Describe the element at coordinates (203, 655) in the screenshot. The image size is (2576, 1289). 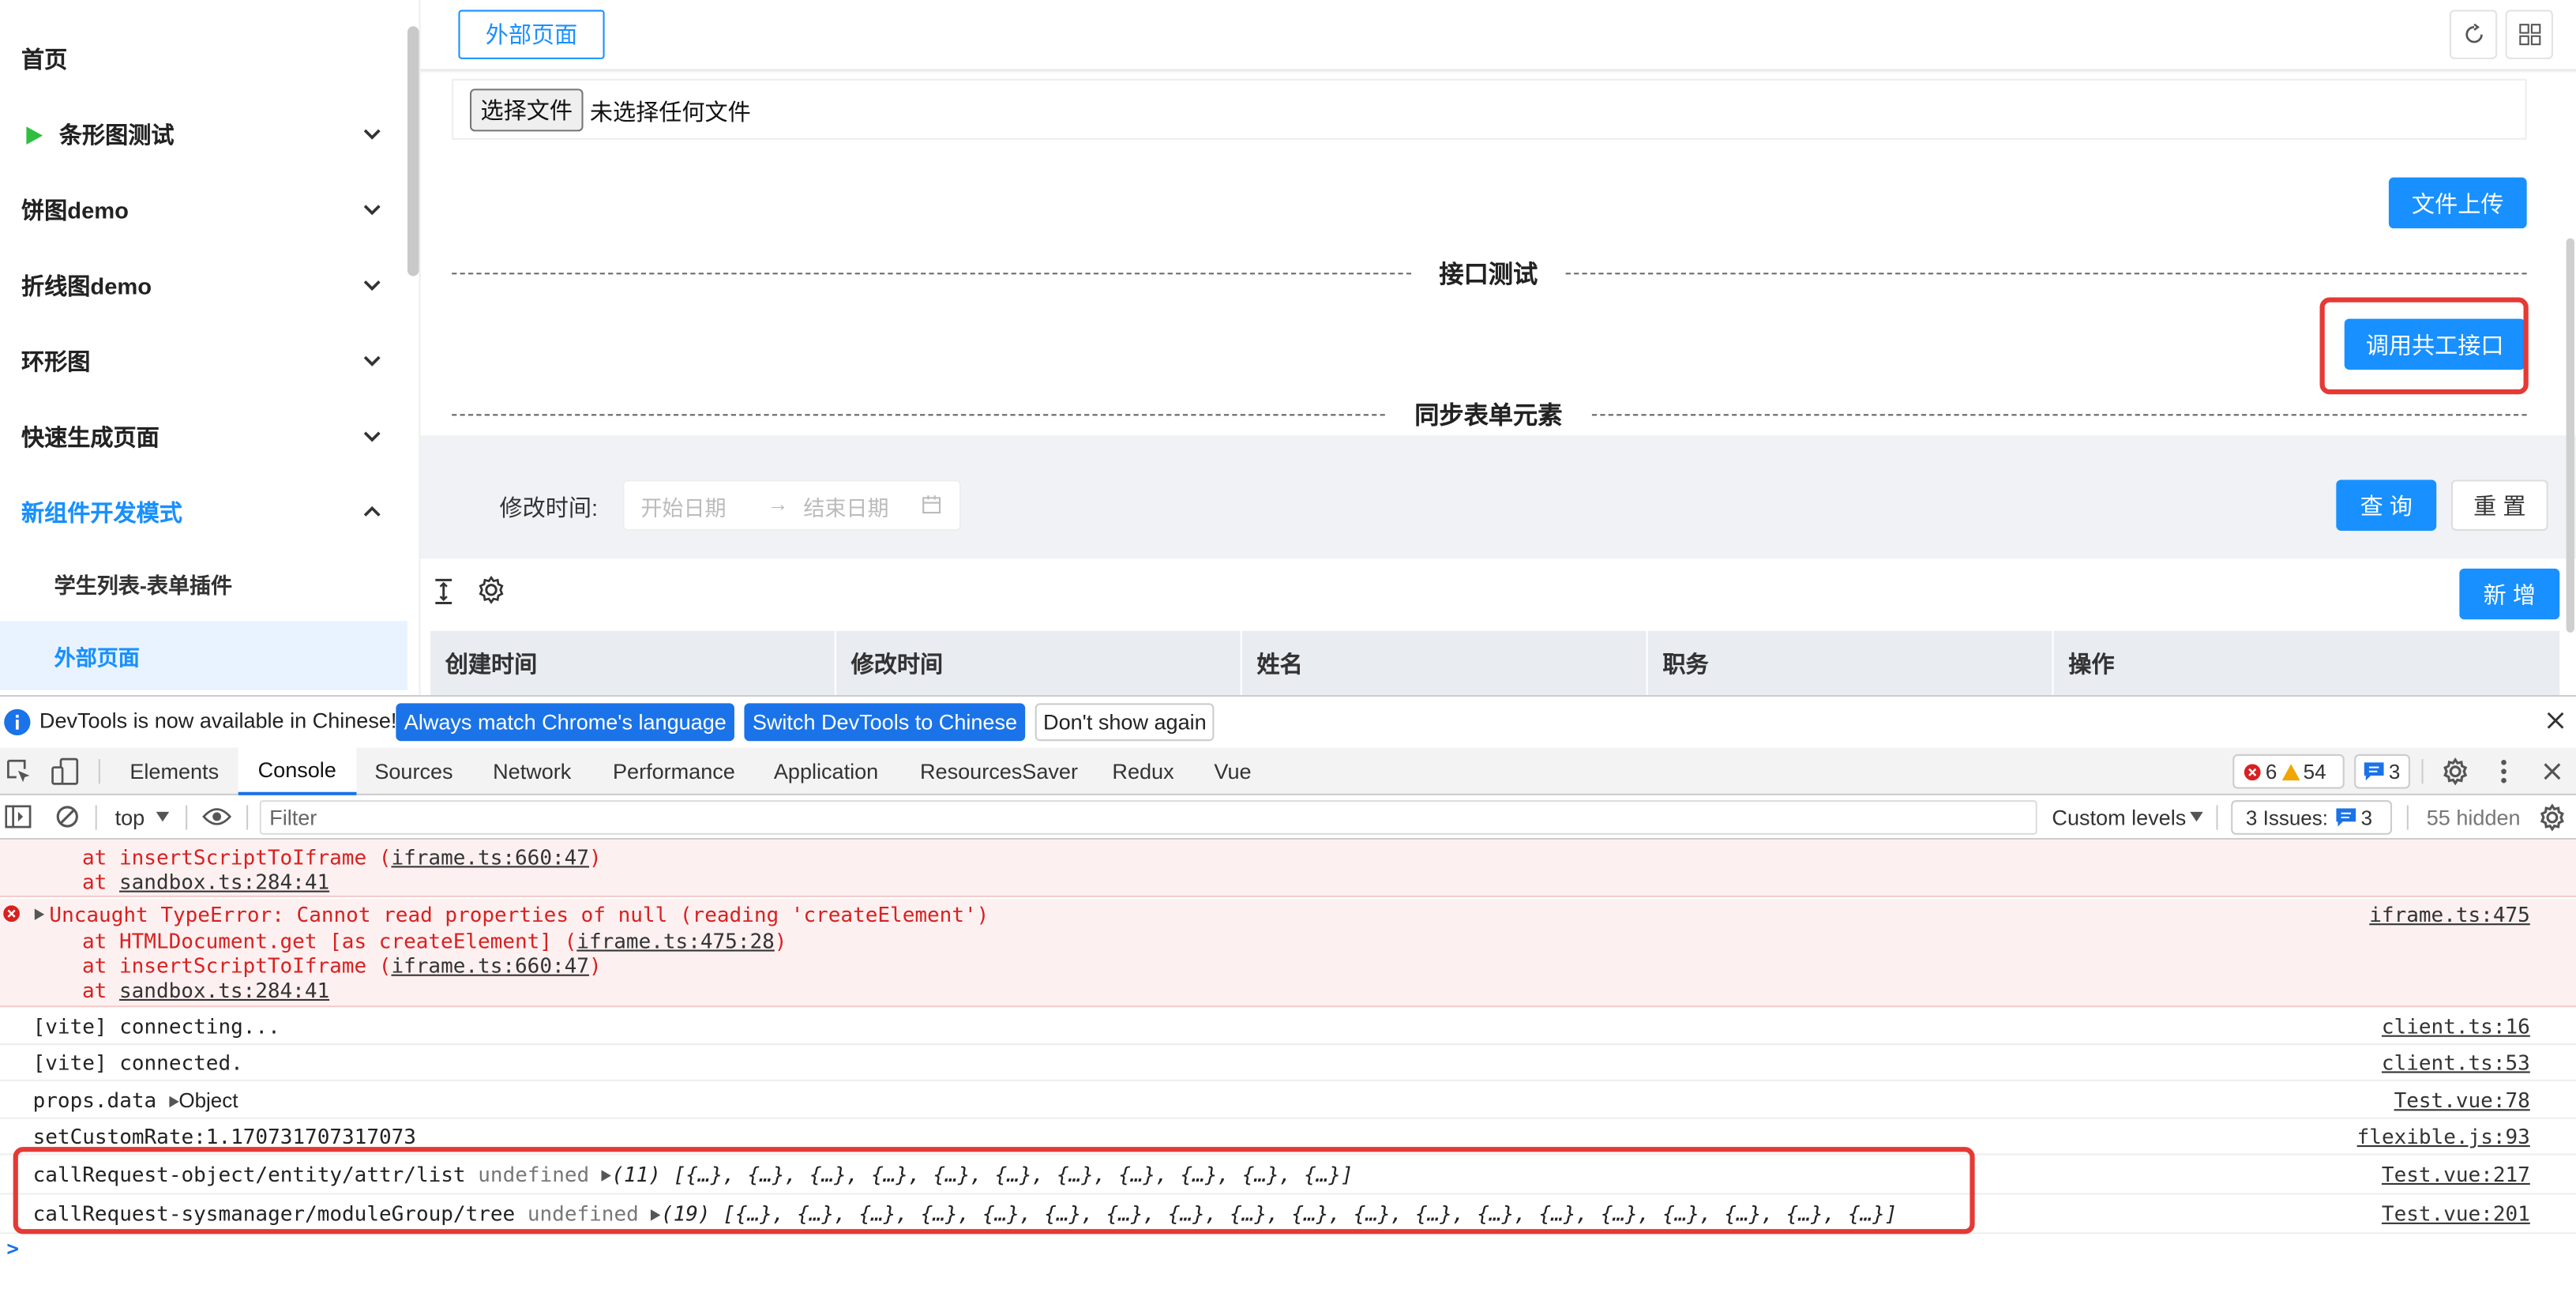
I see `sidebar-subitem-external-page: 外部页面` at that location.